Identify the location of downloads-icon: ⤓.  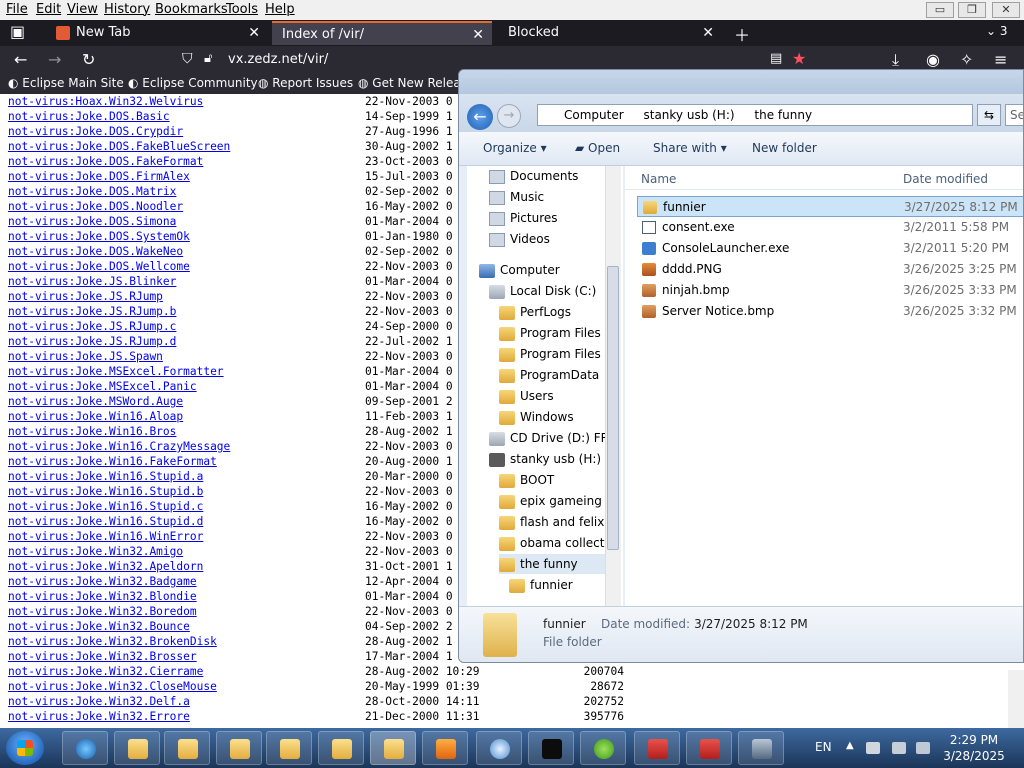
(895, 60).